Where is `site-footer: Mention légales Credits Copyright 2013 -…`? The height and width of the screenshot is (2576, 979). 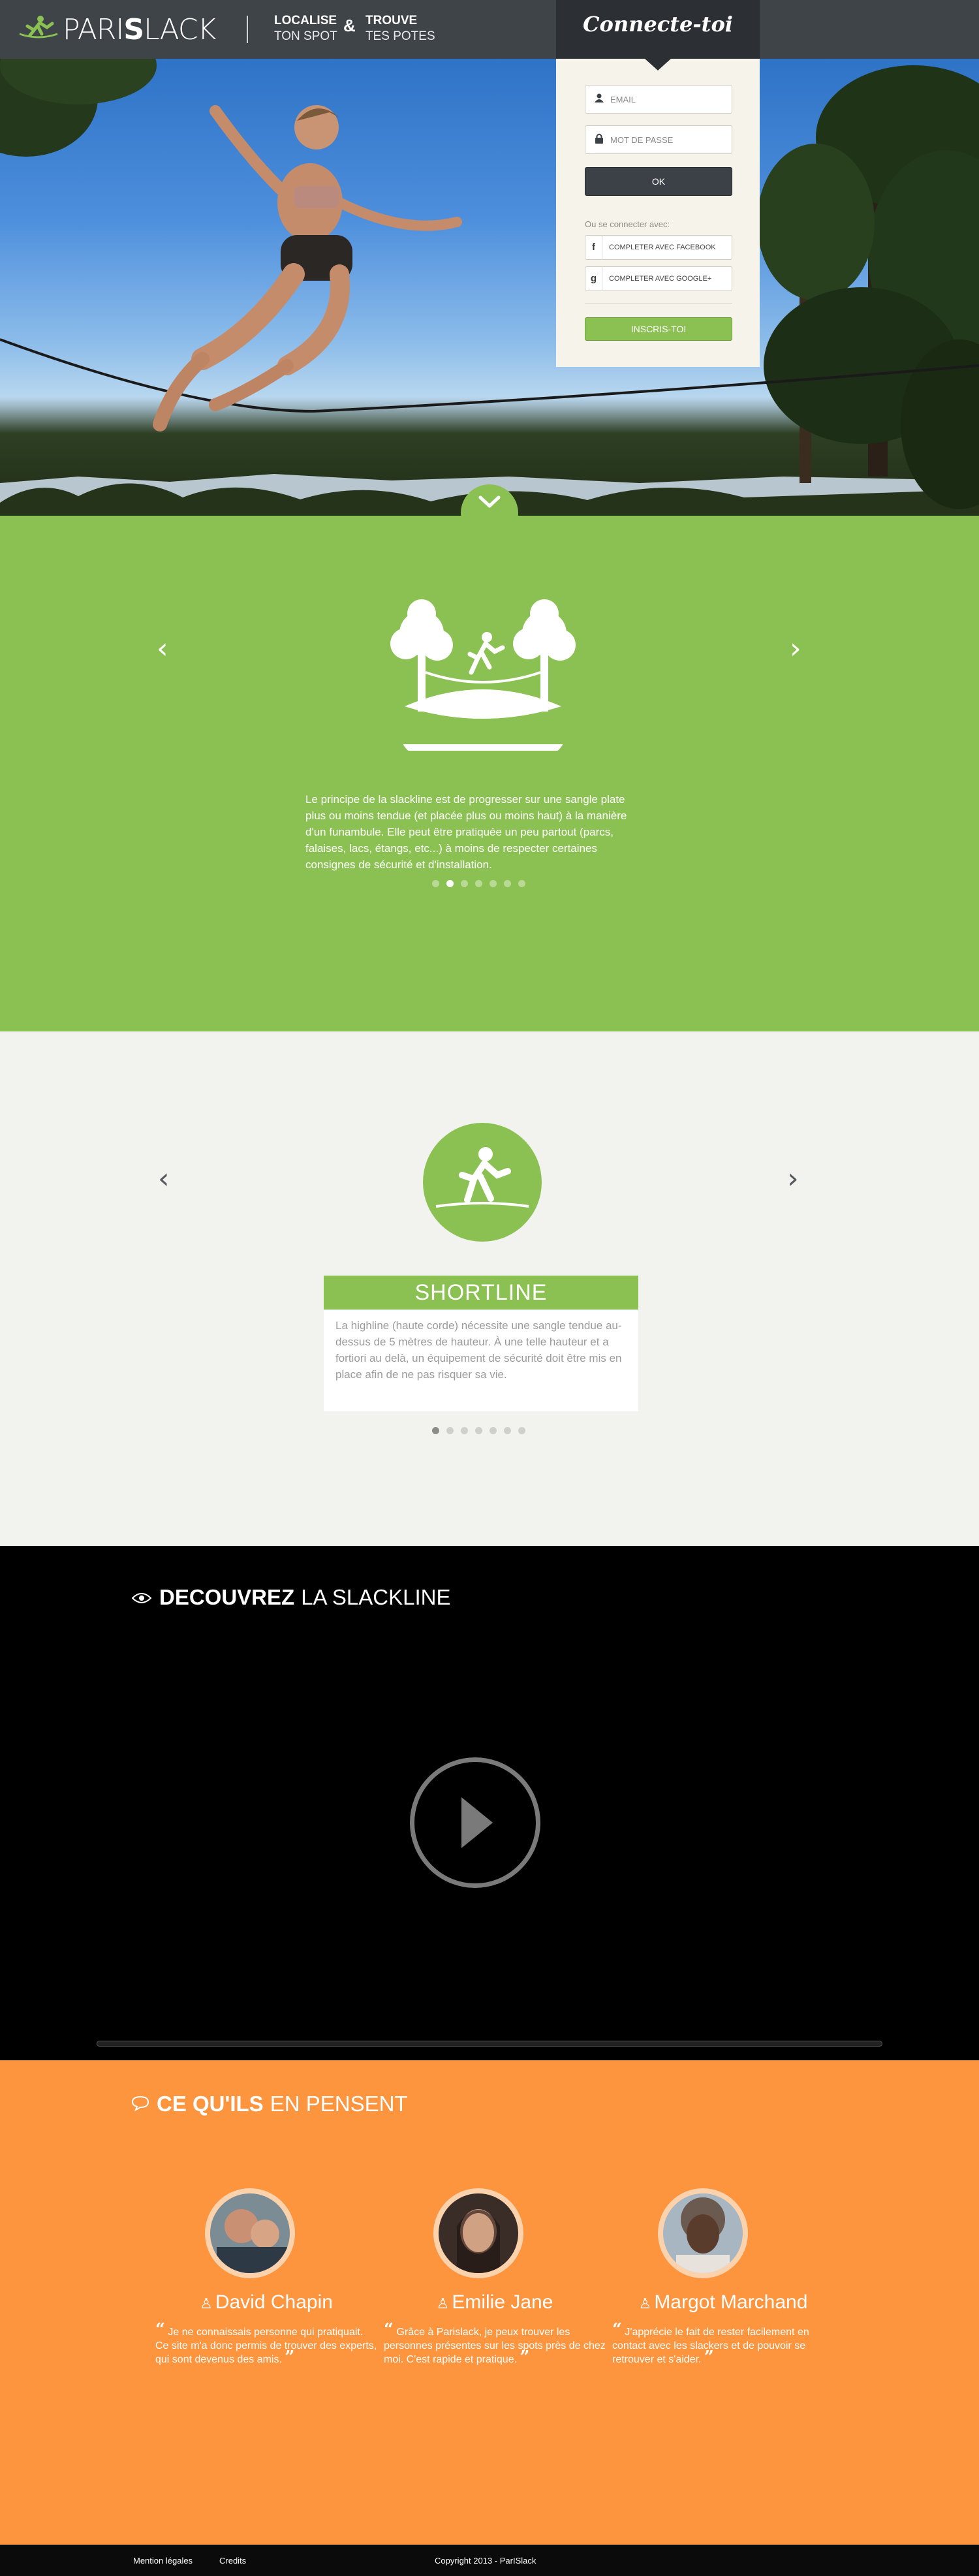 site-footer: Mention légales Credits Copyright 2013 -… is located at coordinates (489, 2560).